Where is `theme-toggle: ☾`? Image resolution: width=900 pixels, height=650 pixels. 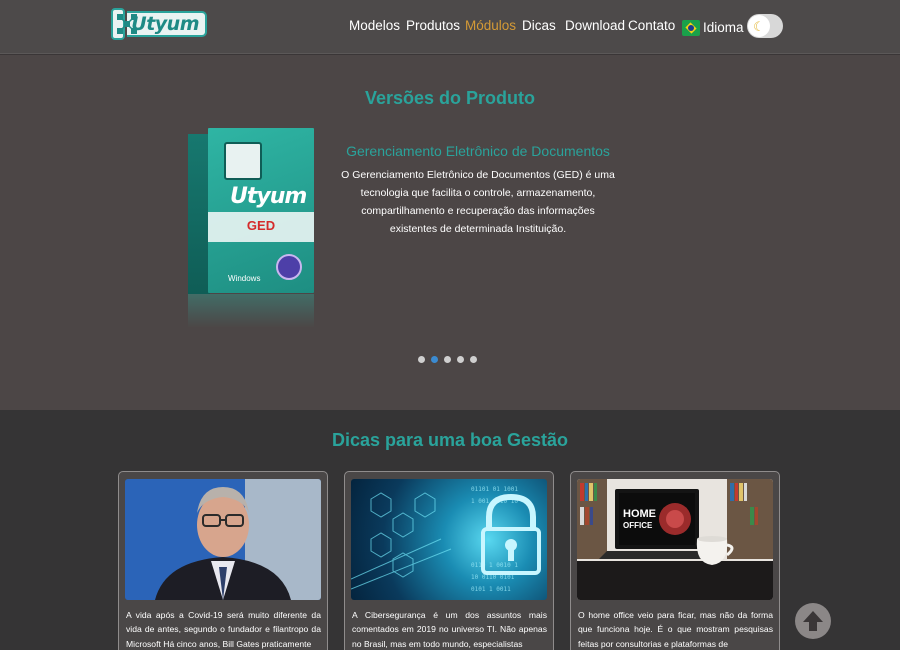
theme-toggle: ☾ is located at coordinates (765, 26).